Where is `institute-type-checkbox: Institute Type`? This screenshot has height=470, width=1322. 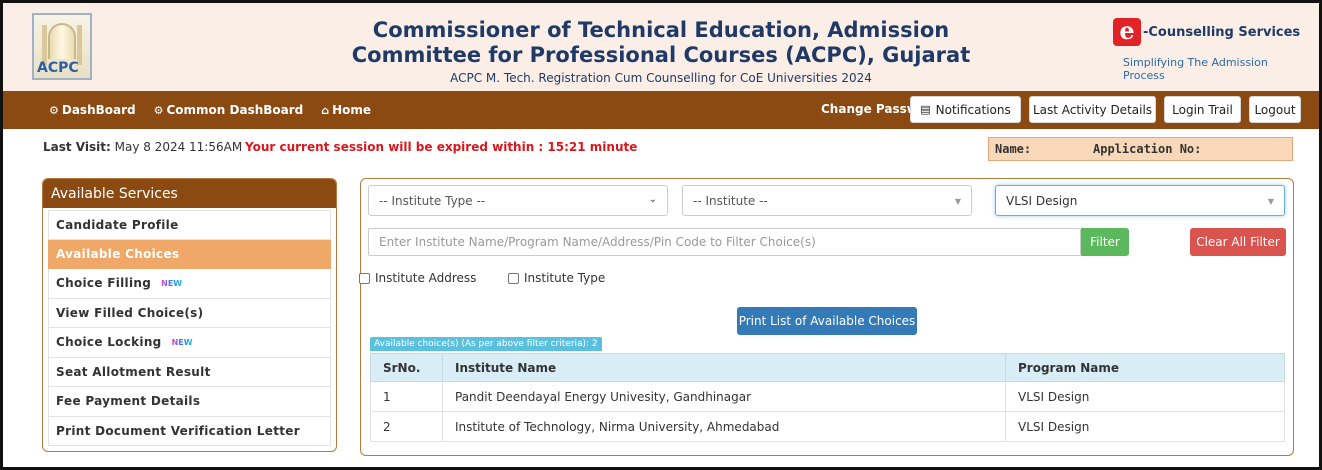 institute-type-checkbox: Institute Type is located at coordinates (556, 278).